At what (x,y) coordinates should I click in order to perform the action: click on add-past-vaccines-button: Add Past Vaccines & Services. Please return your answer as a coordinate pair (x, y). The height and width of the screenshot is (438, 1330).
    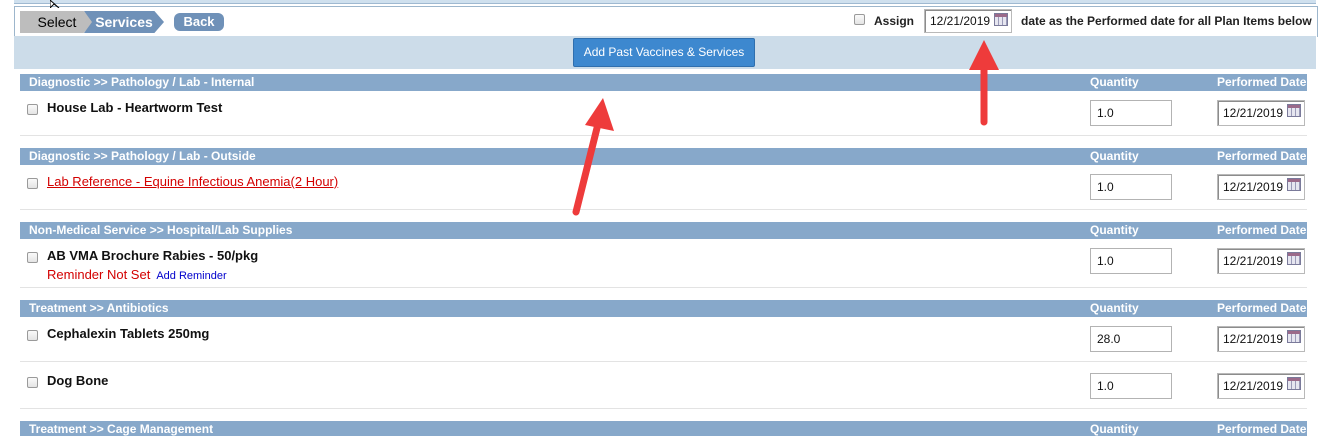
    Looking at the image, I should click on (664, 52).